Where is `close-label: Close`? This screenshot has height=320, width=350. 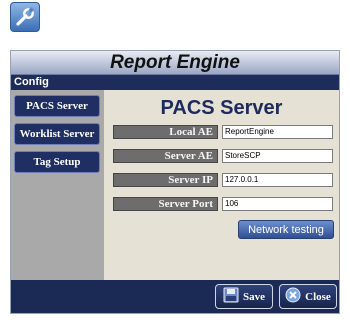 close-label: Close is located at coordinates (318, 296).